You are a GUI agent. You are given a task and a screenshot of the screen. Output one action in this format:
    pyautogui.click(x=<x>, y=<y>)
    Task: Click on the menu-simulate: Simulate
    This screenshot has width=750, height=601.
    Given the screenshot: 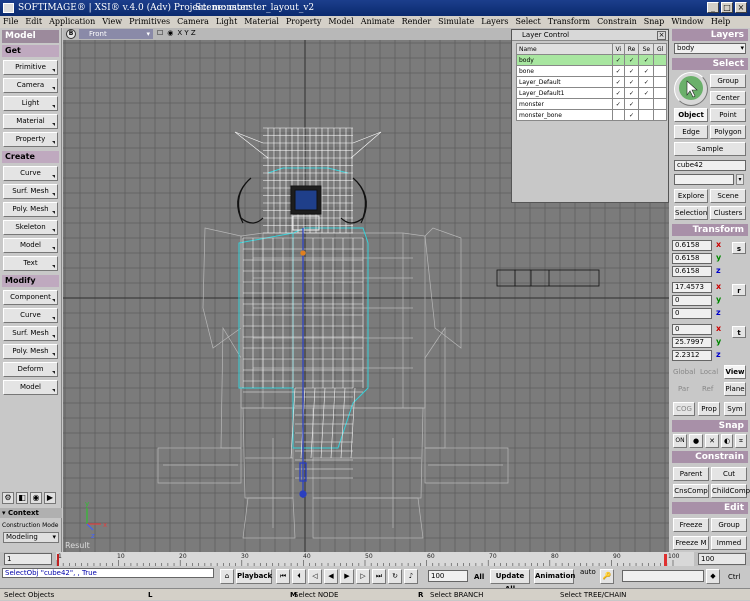 What is the action you would take?
    pyautogui.click(x=456, y=22)
    